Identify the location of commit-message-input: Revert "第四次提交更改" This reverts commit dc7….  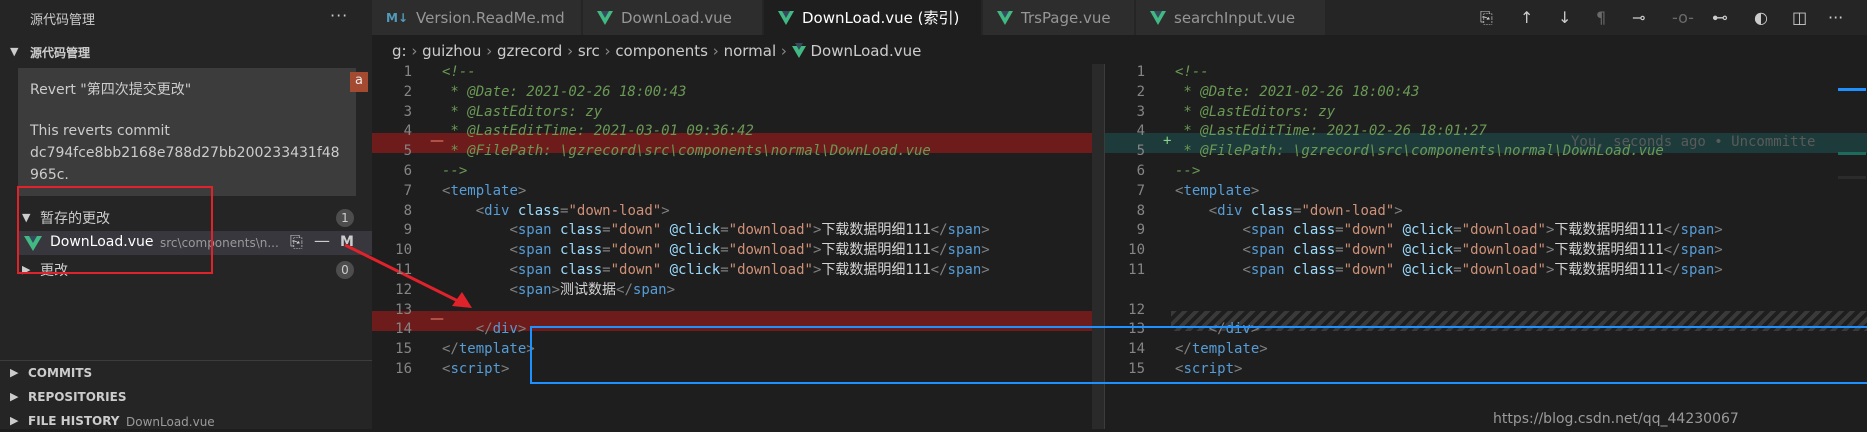
(187, 132).